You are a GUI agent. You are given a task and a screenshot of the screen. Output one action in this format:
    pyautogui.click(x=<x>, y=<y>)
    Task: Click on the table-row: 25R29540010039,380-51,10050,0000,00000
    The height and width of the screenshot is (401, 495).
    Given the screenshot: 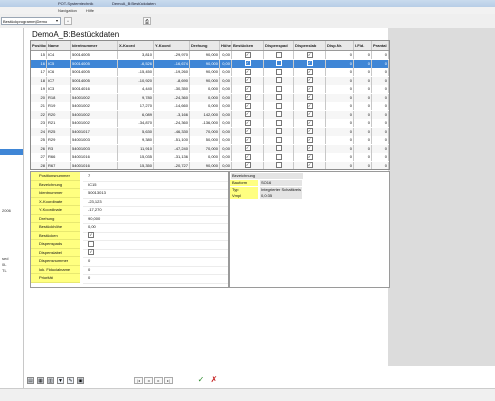 What is the action you would take?
    pyautogui.click(x=210, y=140)
    